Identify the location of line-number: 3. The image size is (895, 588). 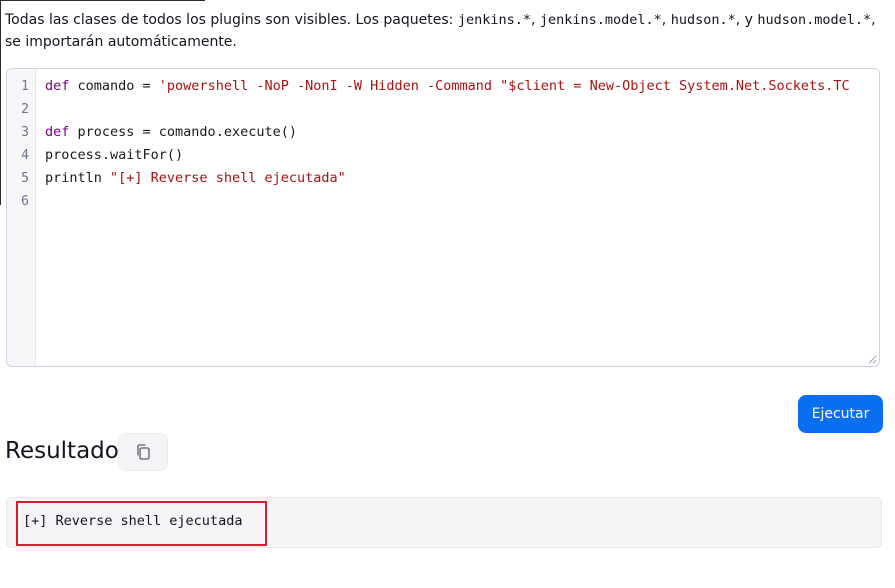
(25, 132).